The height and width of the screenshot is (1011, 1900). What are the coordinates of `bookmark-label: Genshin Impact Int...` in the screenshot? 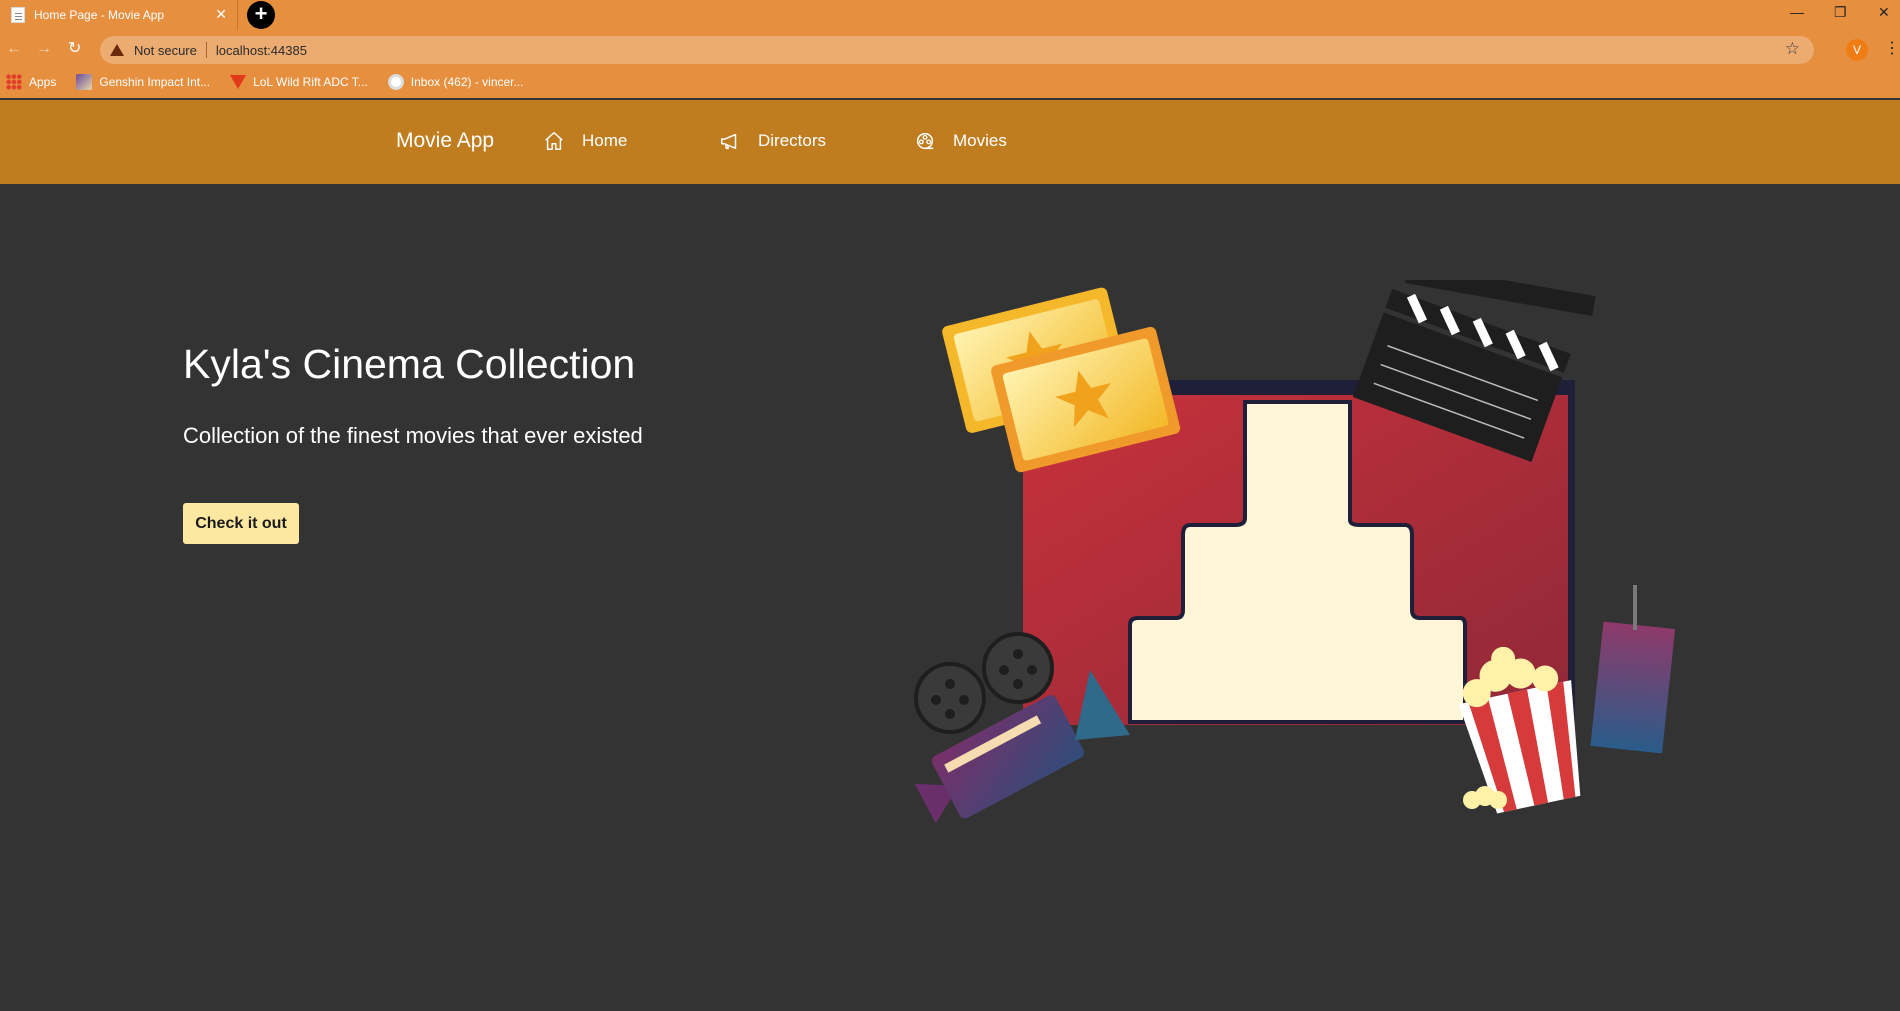 It's located at (155, 82).